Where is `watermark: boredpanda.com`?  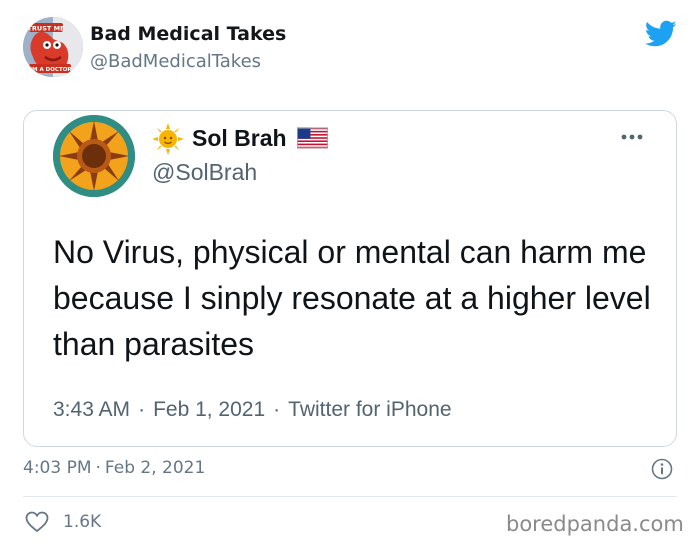 watermark: boredpanda.com is located at coordinates (595, 524).